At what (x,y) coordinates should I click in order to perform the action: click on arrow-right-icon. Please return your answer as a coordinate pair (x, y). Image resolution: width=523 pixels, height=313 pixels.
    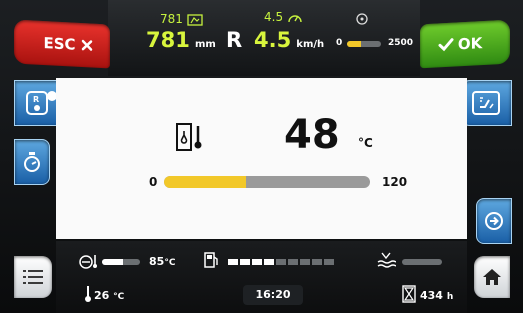
    Looking at the image, I should click on (494, 221).